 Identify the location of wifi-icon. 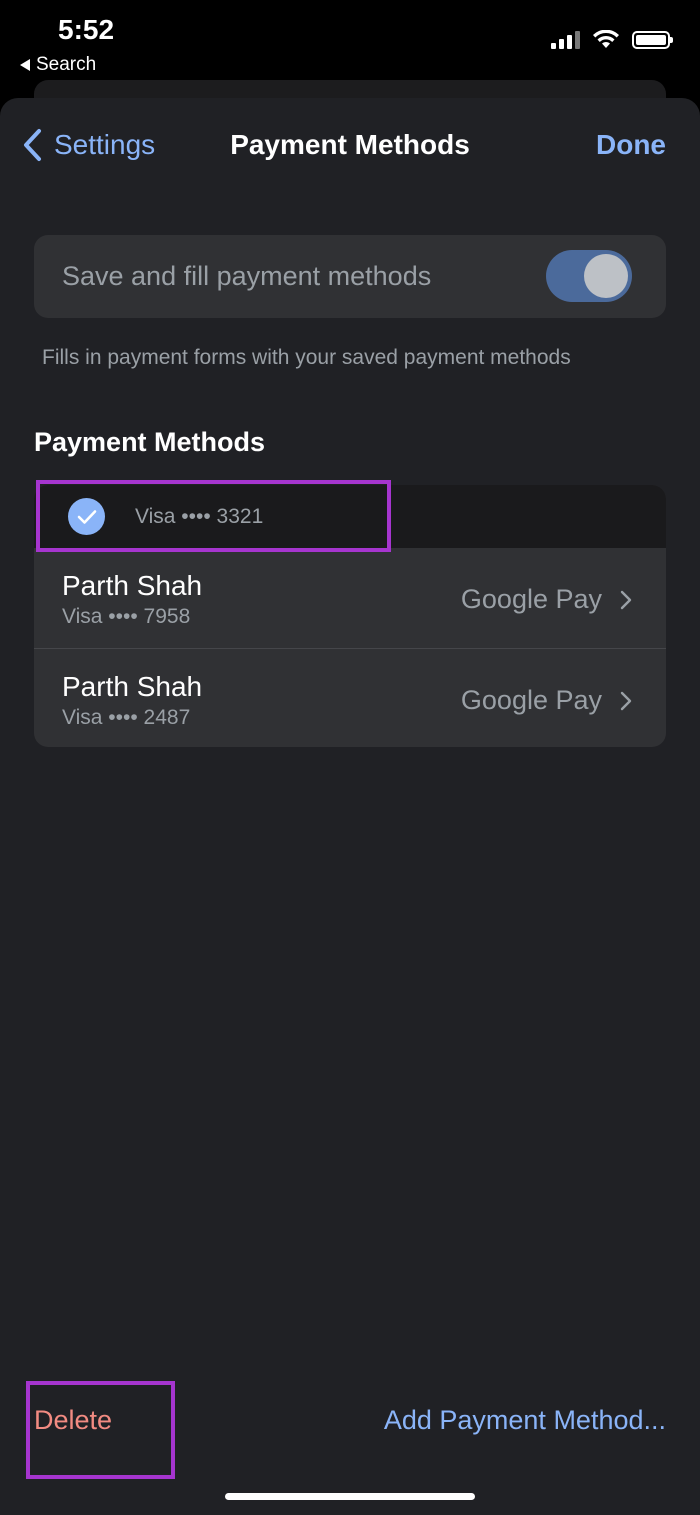
(606, 39).